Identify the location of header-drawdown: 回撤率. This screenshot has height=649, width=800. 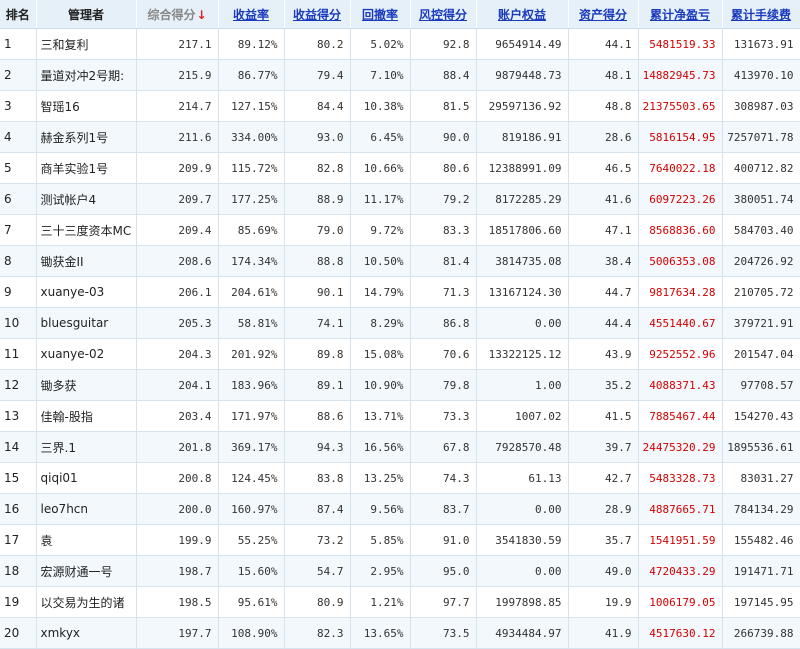
(380, 14).